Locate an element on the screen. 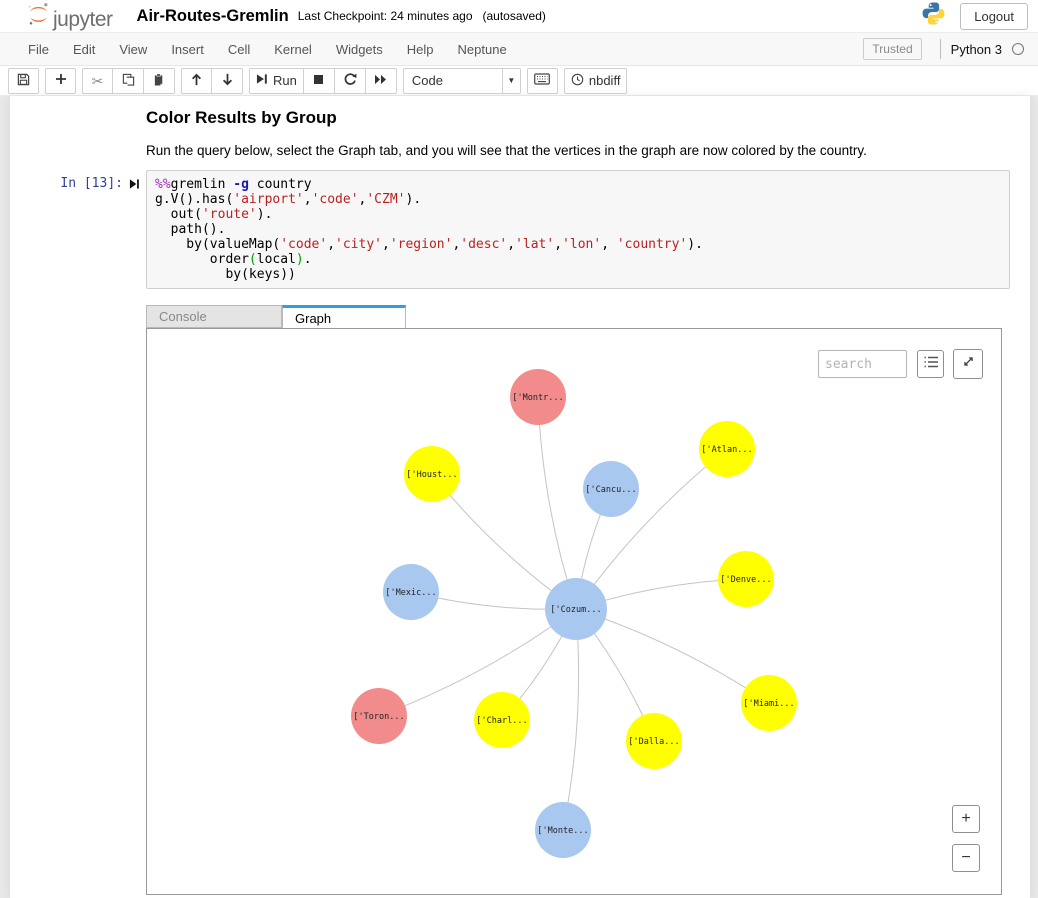 This screenshot has height=898, width=1038. kernel-idle-indicator-icon is located at coordinates (1018, 49).